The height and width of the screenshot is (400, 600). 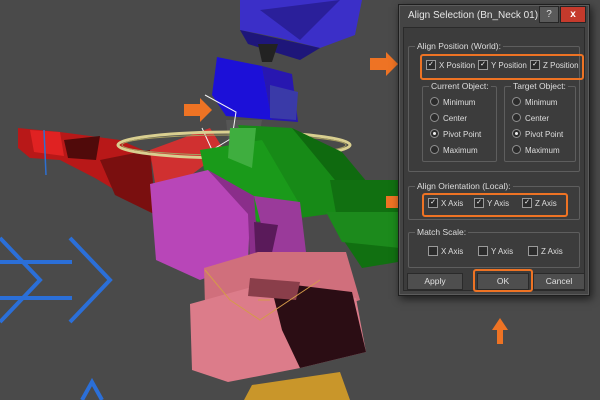 I want to click on x-position-checkbox: ✓ X Position, so click(x=451, y=65).